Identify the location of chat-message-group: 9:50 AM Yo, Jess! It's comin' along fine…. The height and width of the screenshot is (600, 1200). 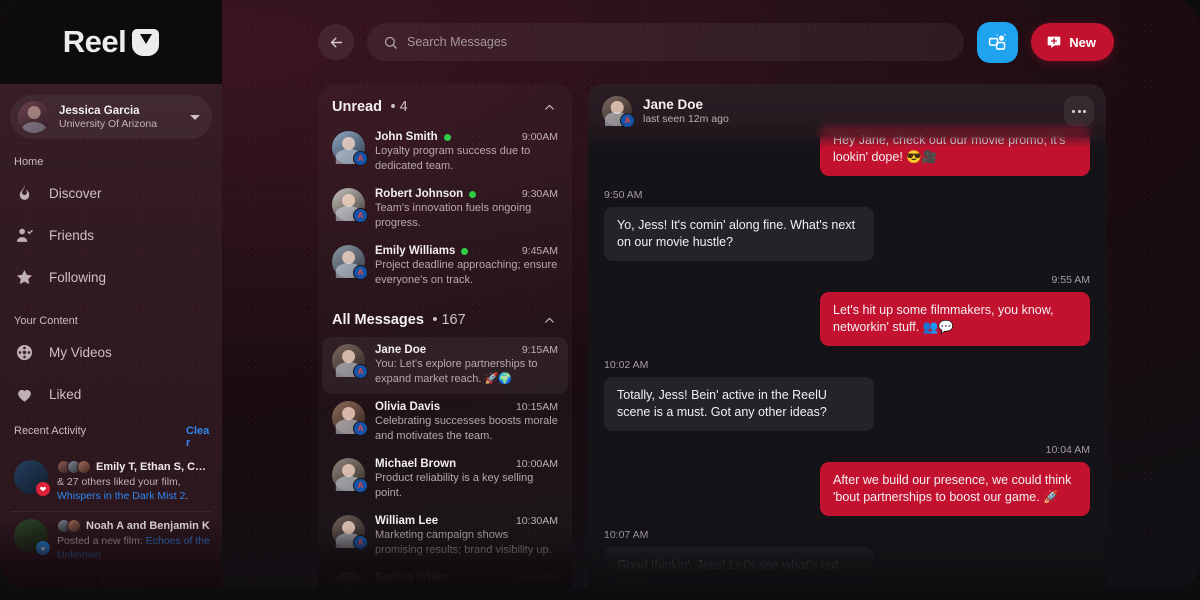
(847, 225).